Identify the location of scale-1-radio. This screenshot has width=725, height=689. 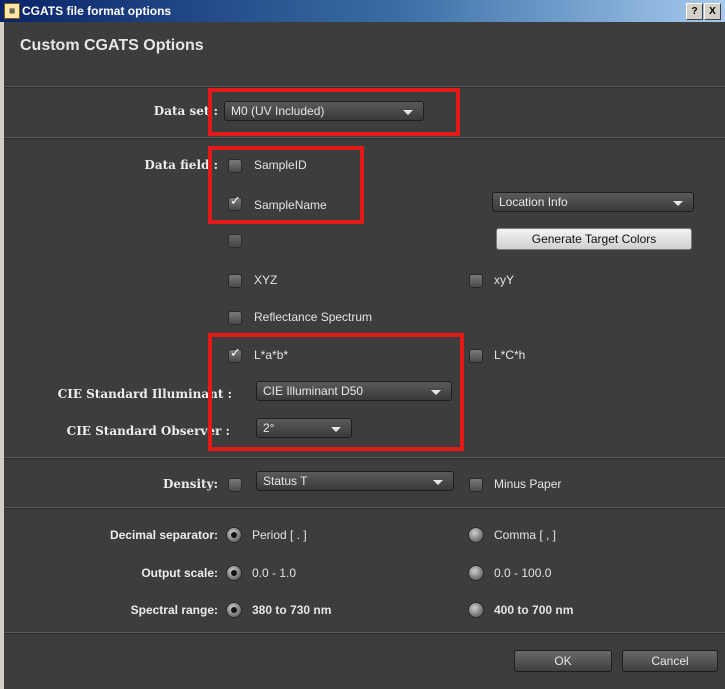
(234, 573).